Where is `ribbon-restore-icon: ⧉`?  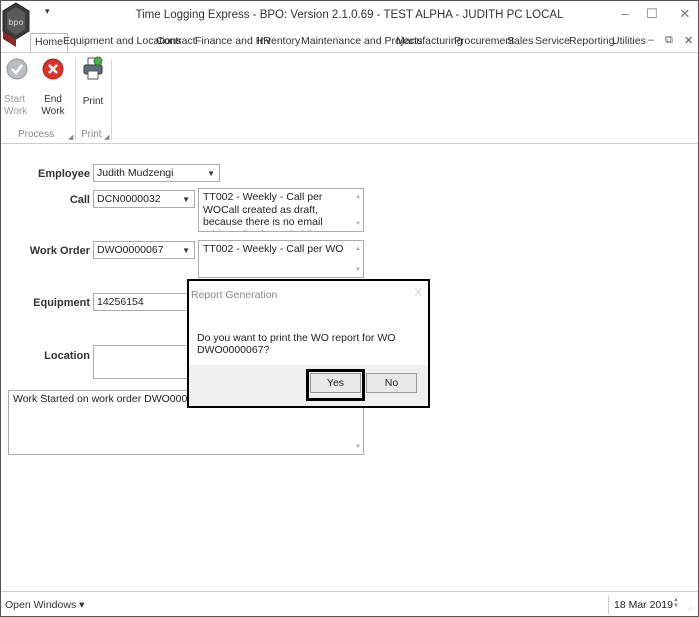
ribbon-restore-icon: ⧉ is located at coordinates (669, 40).